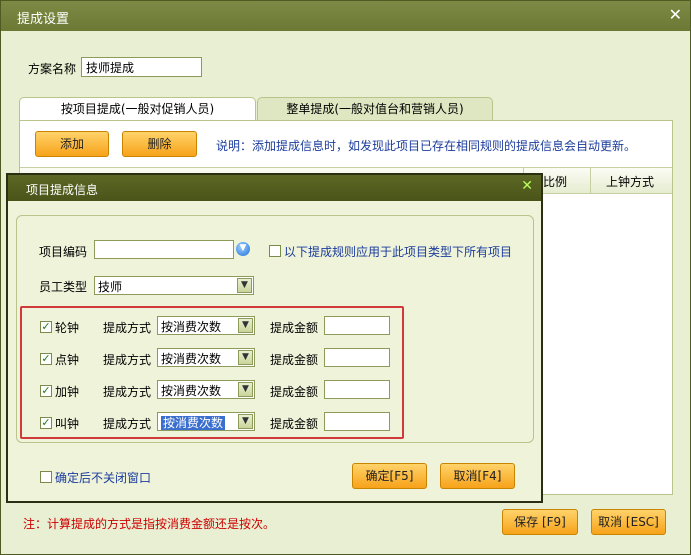  I want to click on dialog-cancel-button: 取消[F4], so click(477, 476).